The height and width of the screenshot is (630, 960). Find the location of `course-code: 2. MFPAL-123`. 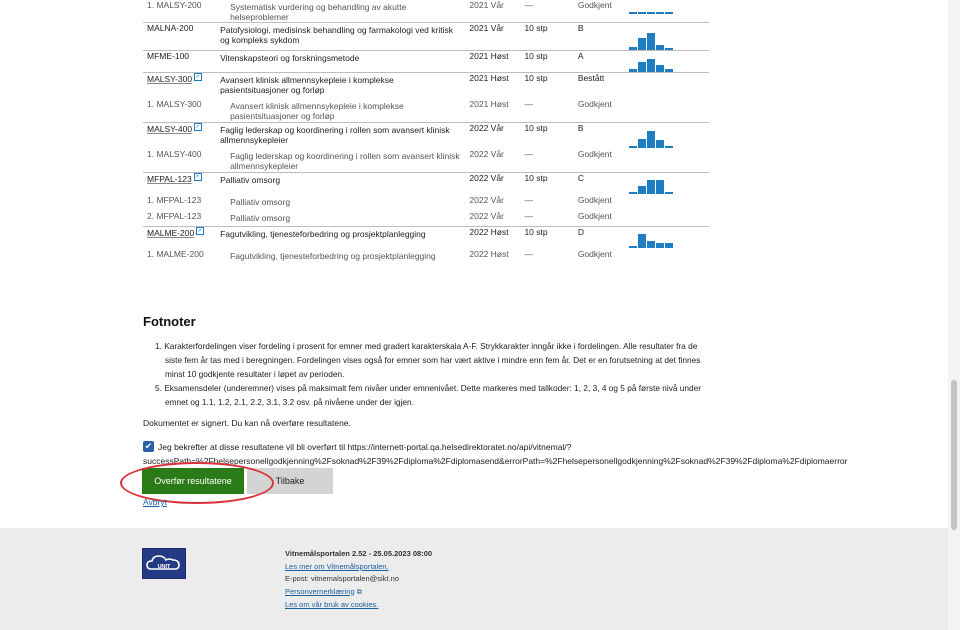

course-code: 2. MFPAL-123 is located at coordinates (179, 219).